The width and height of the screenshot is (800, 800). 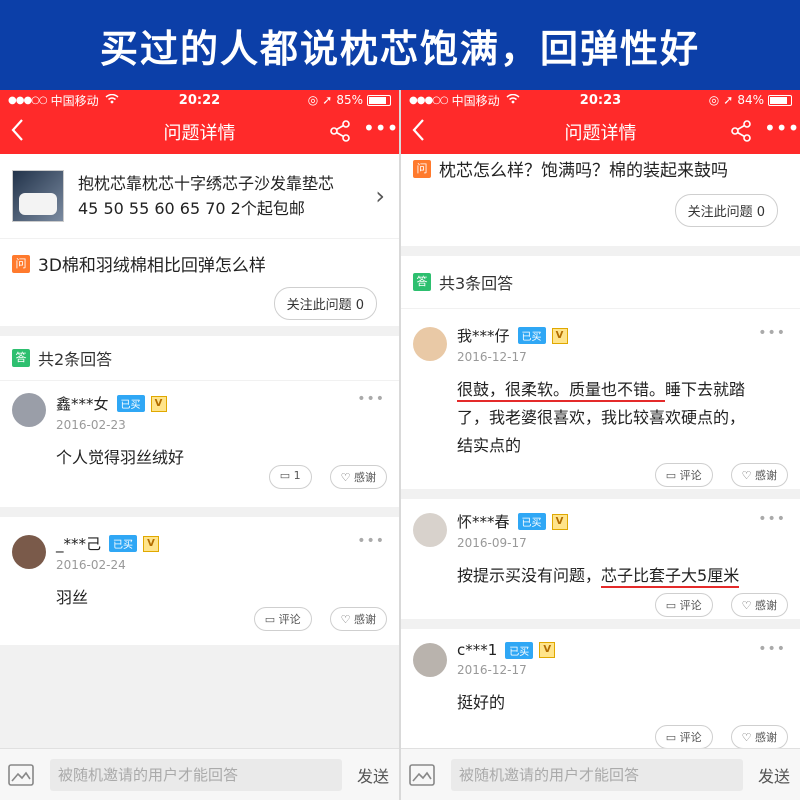 What do you see at coordinates (477, 650) in the screenshot?
I see `username: c***1` at bounding box center [477, 650].